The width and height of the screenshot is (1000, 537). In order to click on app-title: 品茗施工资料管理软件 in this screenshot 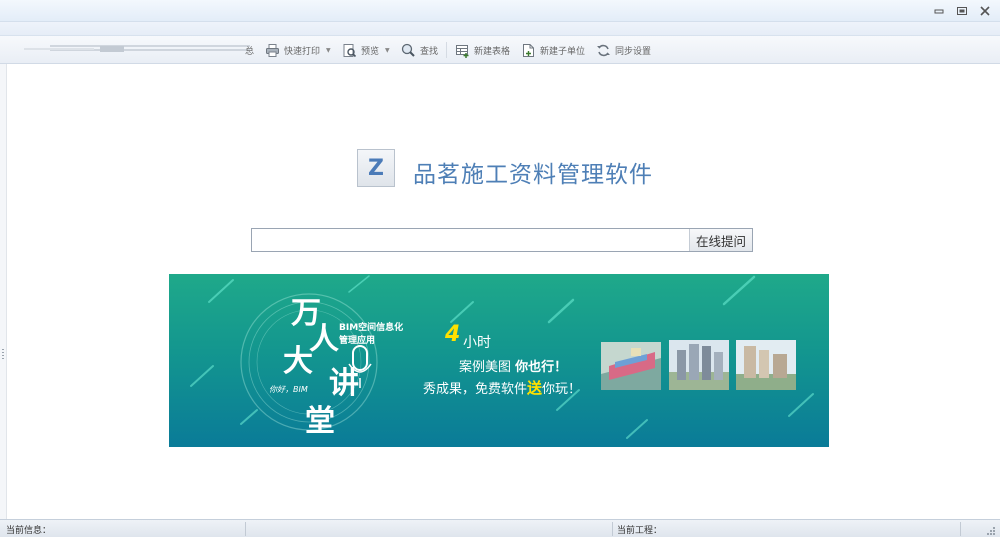, I will do `click(533, 175)`.